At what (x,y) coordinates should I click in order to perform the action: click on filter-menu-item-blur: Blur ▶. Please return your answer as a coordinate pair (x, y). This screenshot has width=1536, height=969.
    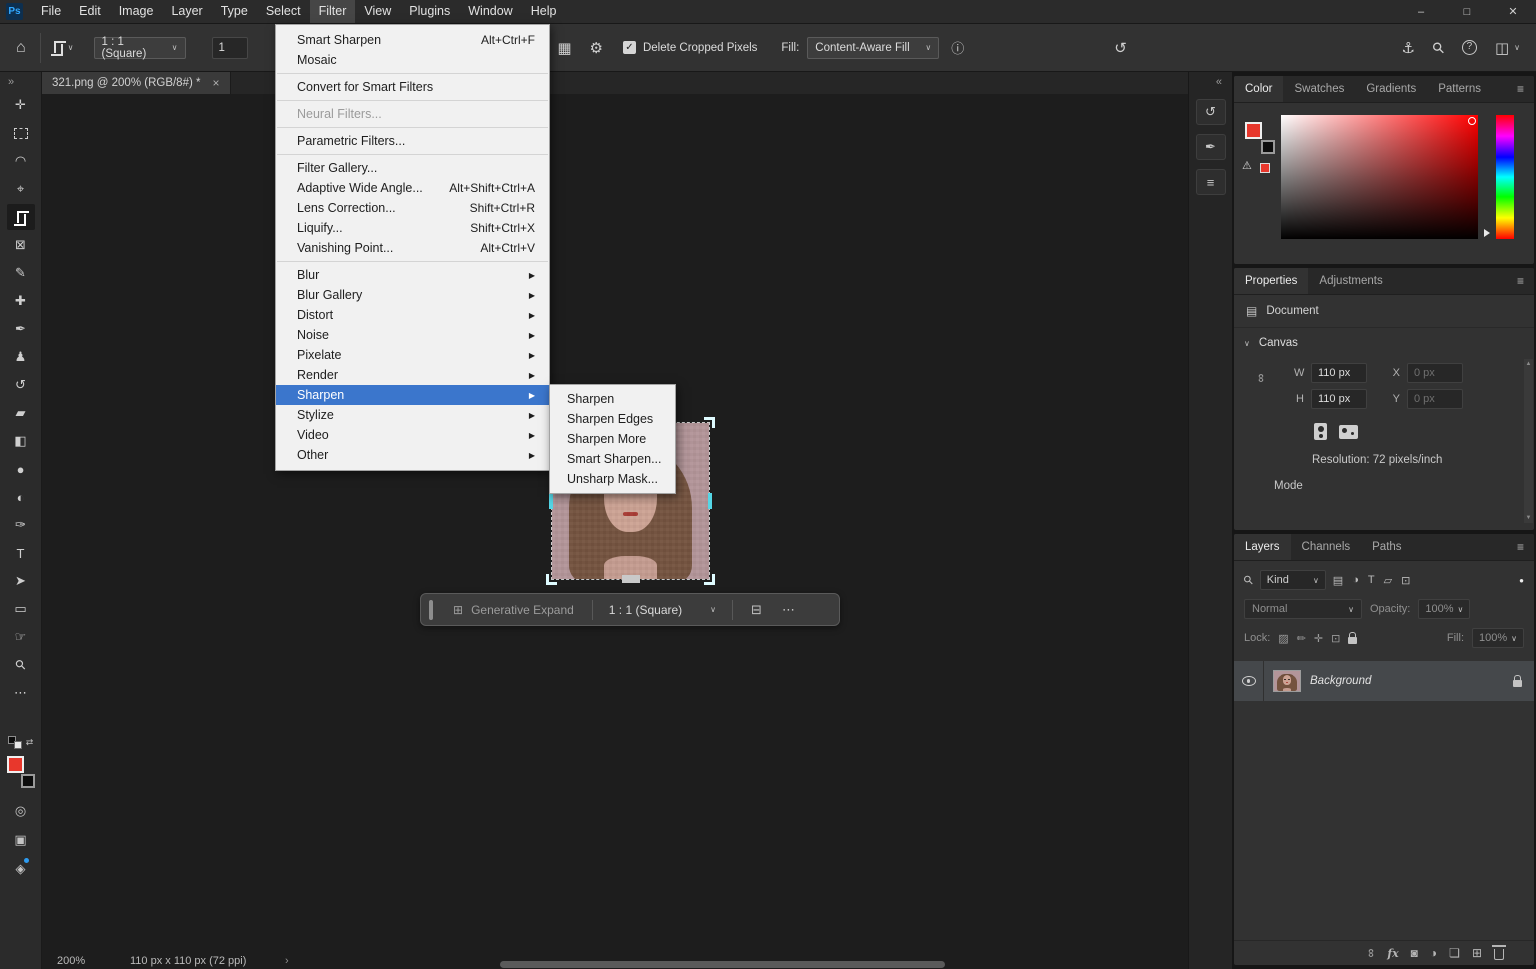
    Looking at the image, I should click on (412, 275).